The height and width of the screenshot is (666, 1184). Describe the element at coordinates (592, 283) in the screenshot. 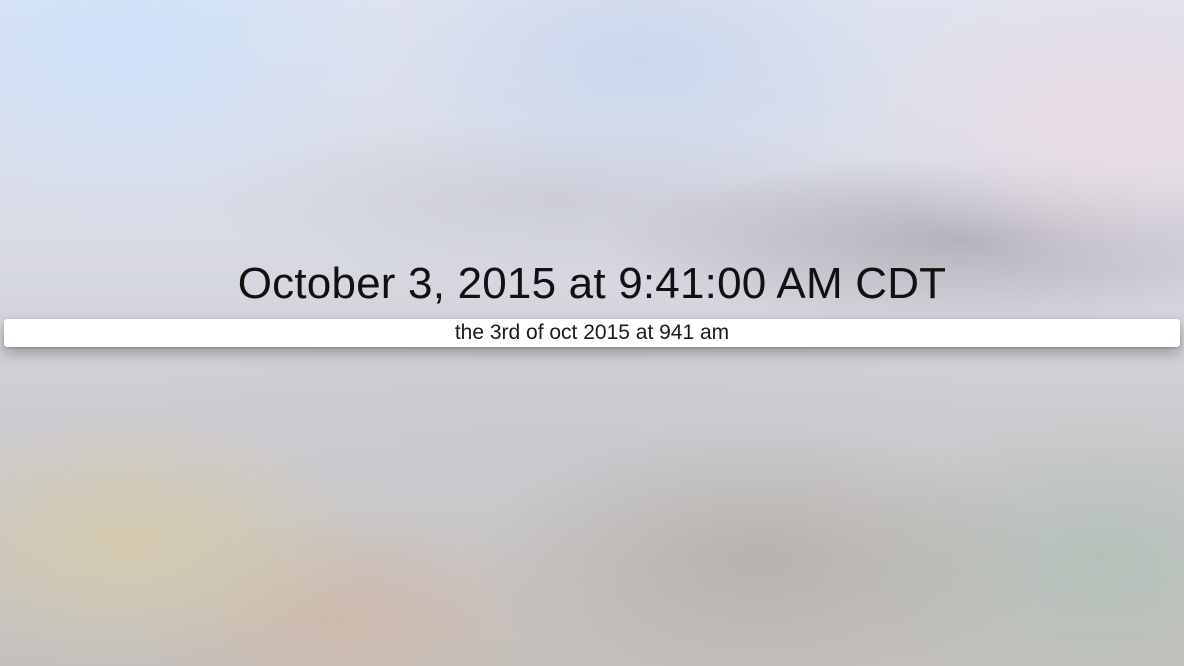

I see `parsed-date-label: October 3, 2015 at 9:41:00 AM CDT` at that location.